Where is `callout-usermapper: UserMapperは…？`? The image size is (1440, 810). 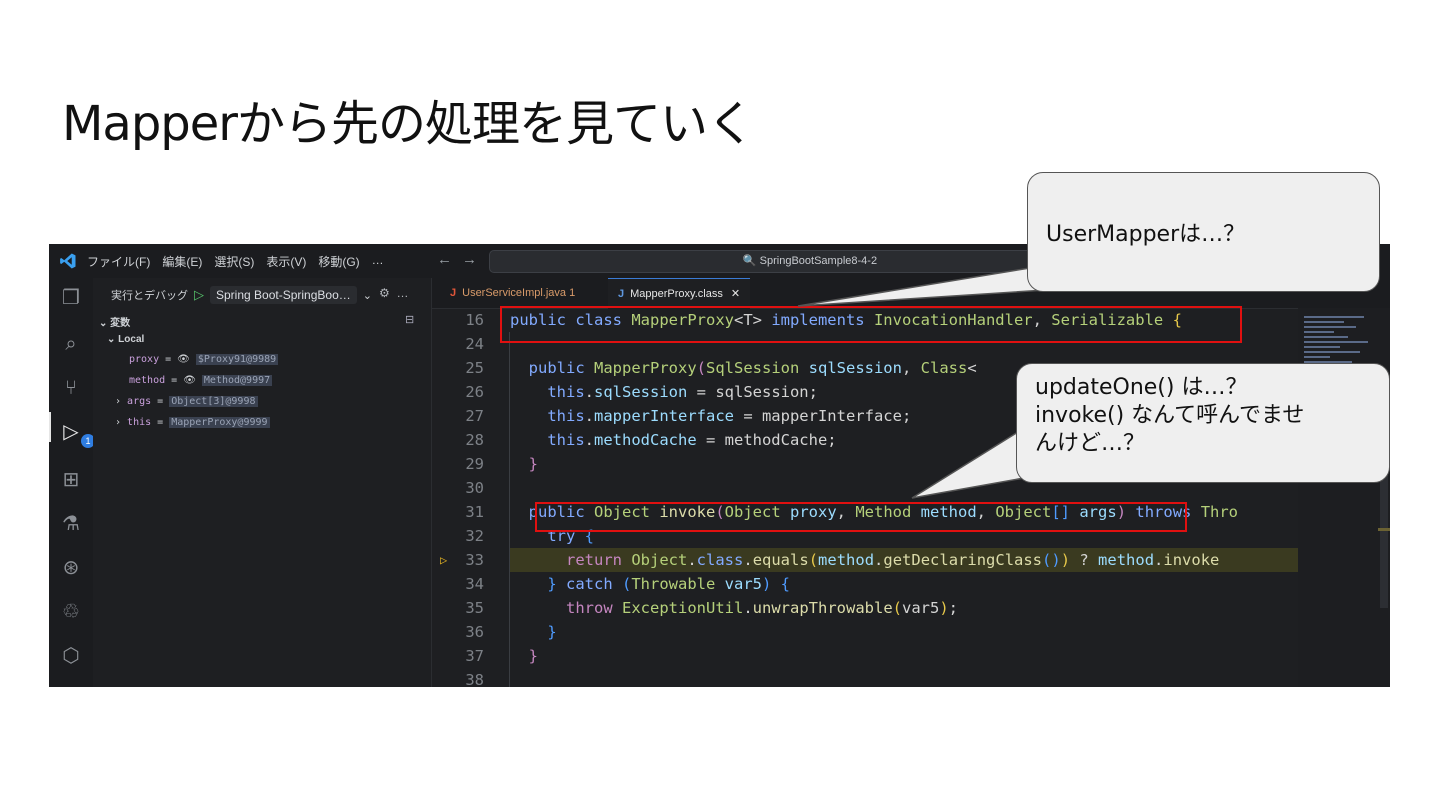 callout-usermapper: UserMapperは…？ is located at coordinates (1203, 232).